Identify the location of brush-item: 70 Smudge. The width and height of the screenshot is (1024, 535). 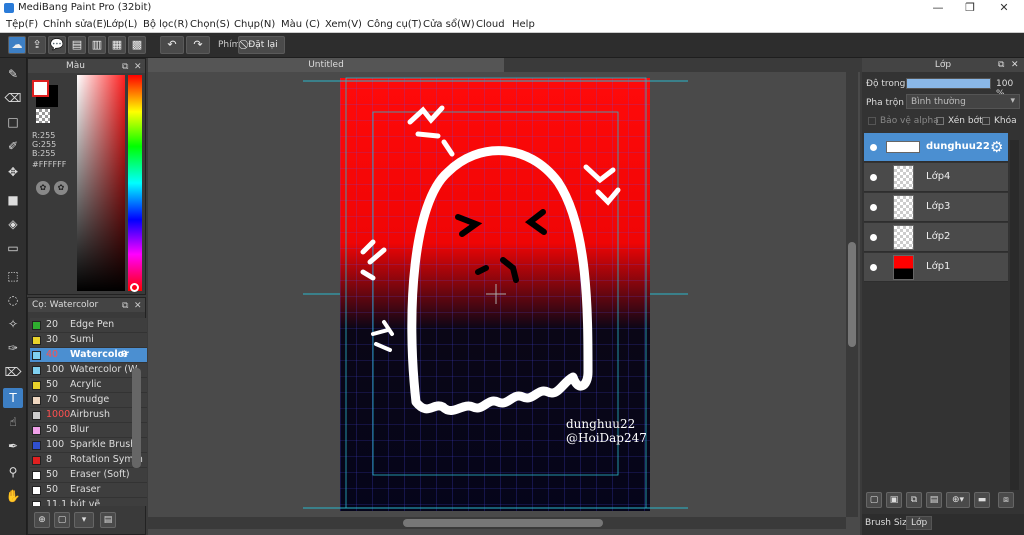
(88, 400).